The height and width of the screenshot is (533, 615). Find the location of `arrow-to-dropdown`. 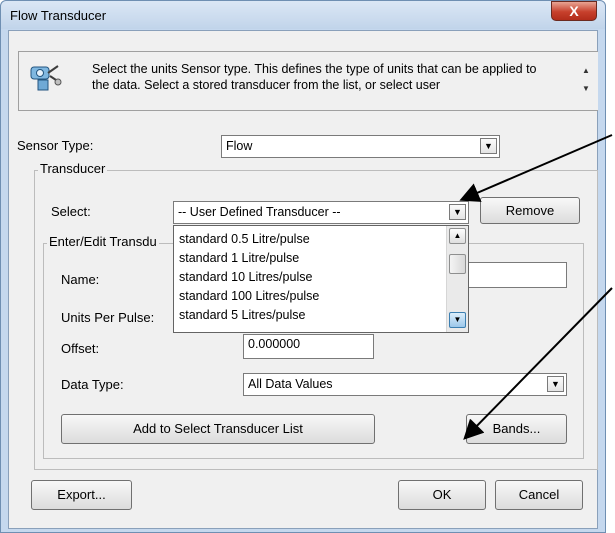

arrow-to-dropdown is located at coordinates (536, 168).